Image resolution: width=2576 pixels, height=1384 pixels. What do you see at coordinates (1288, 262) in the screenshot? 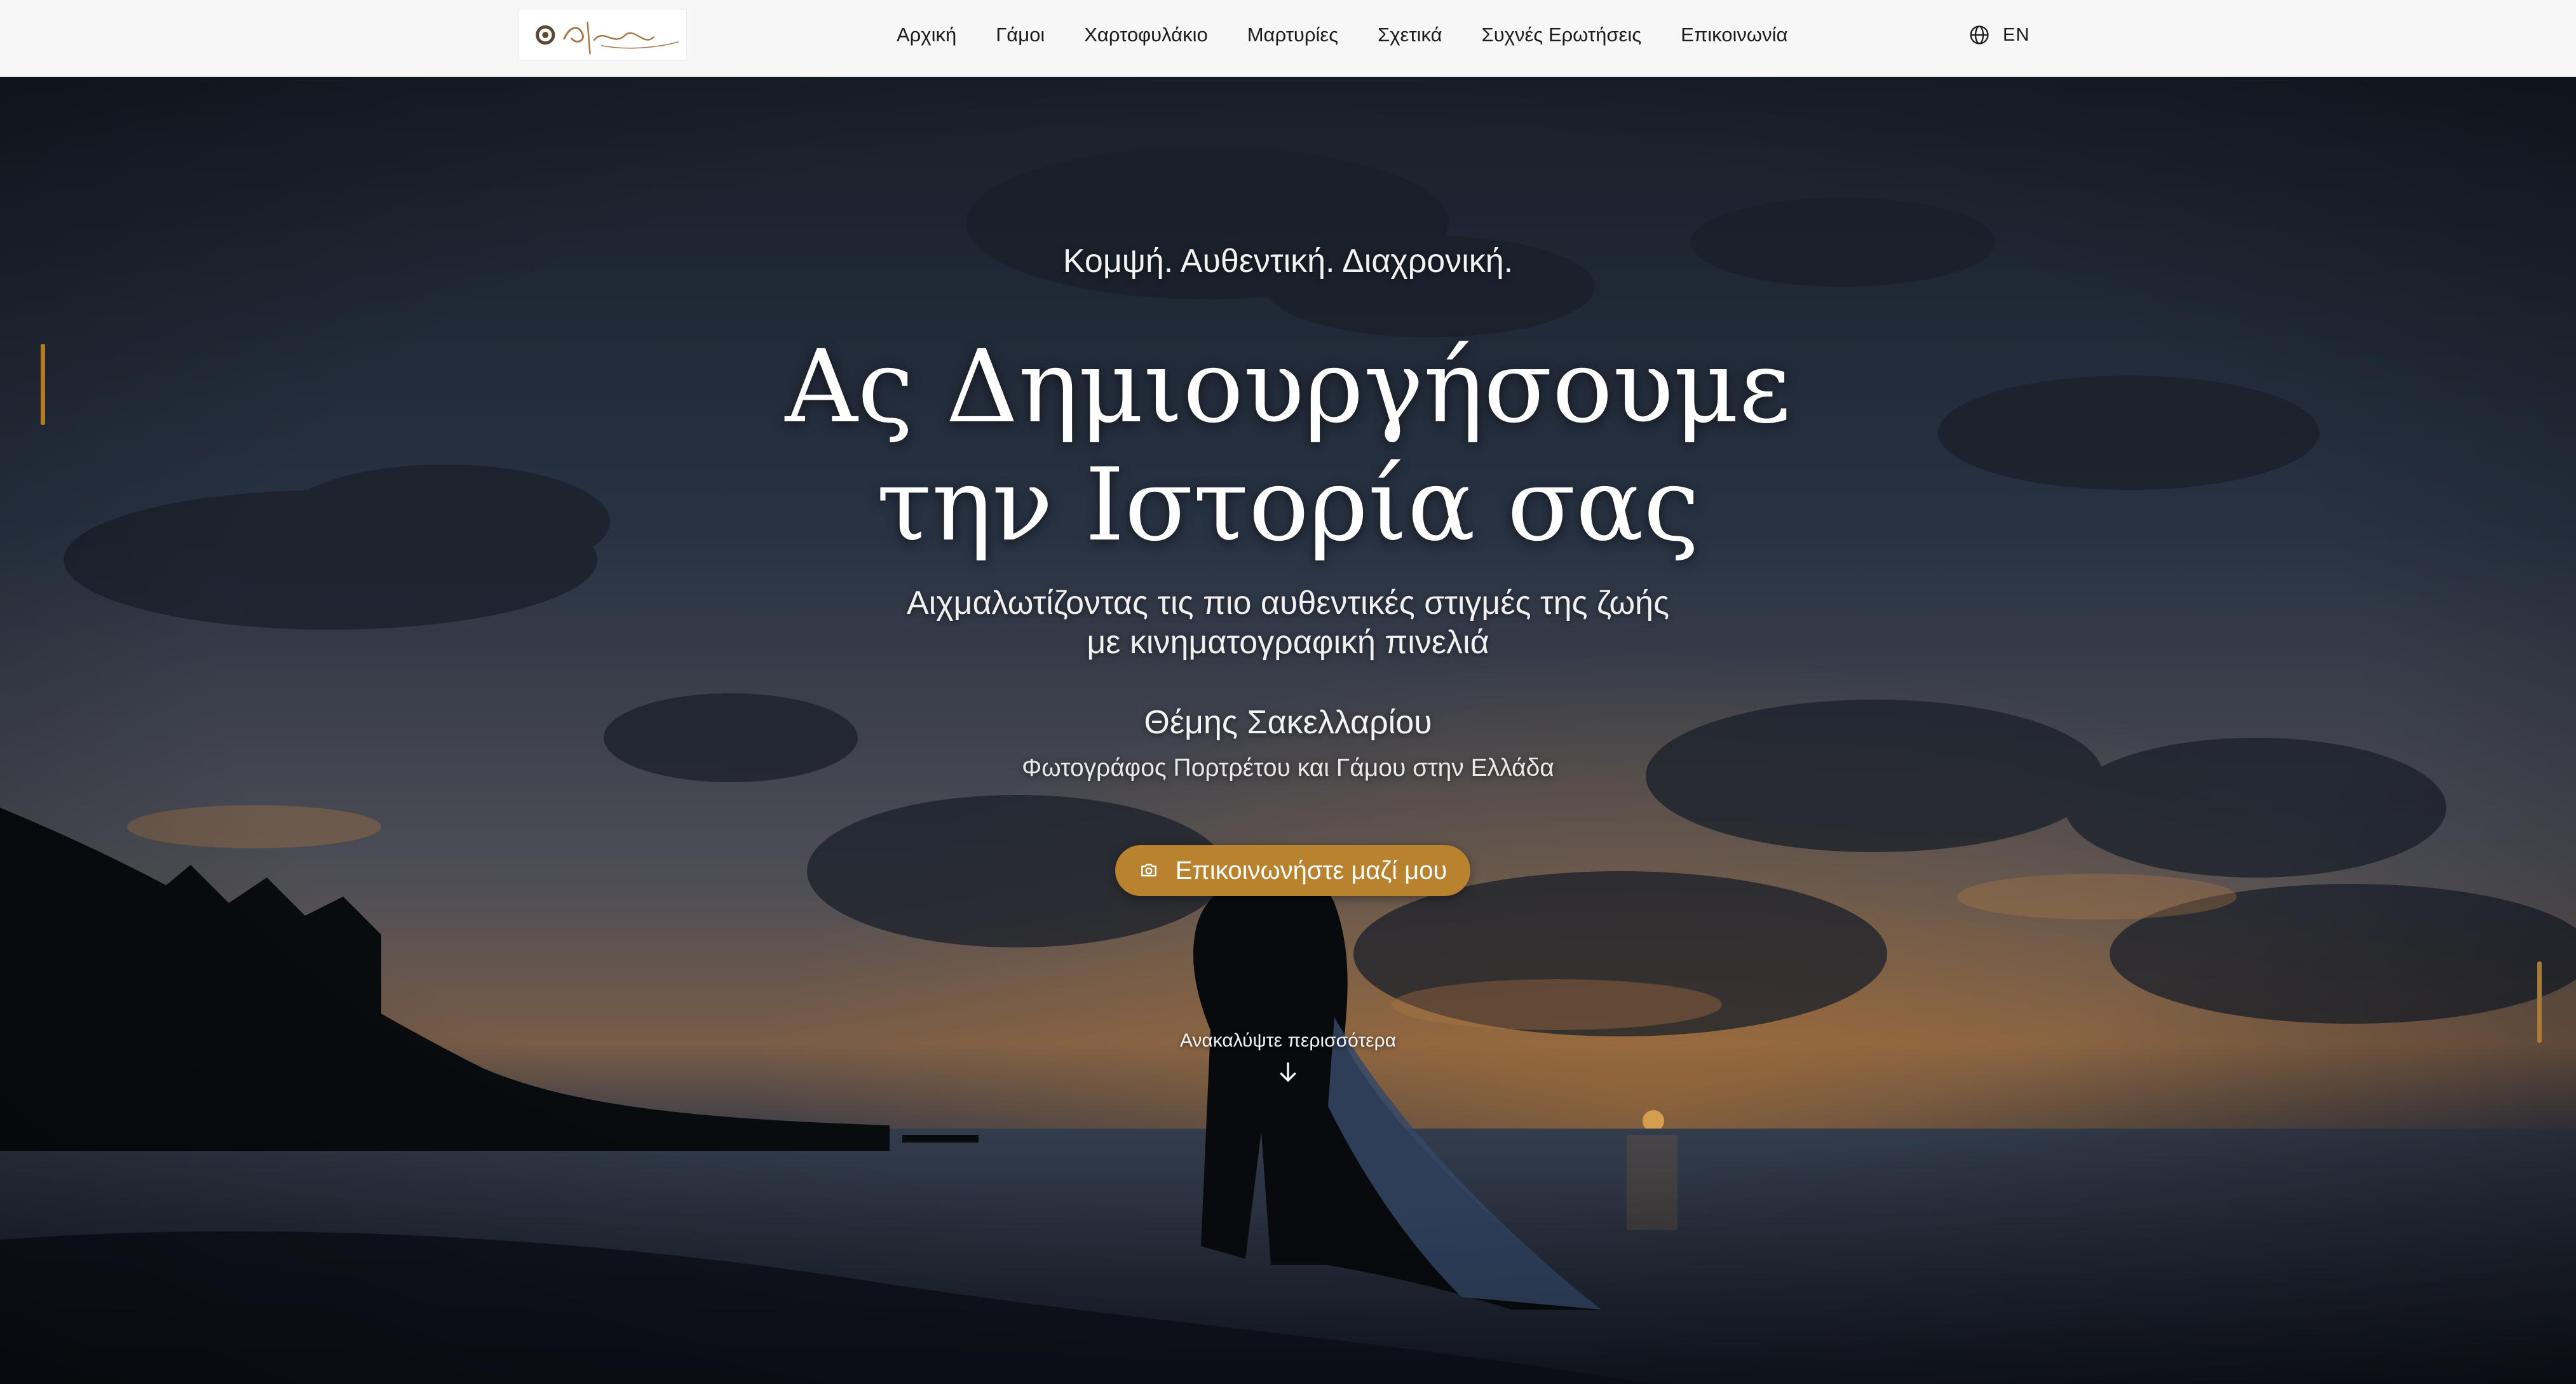
I see `hero-tagline: Κομψή. Αυθεντική. Διαχρονική.` at bounding box center [1288, 262].